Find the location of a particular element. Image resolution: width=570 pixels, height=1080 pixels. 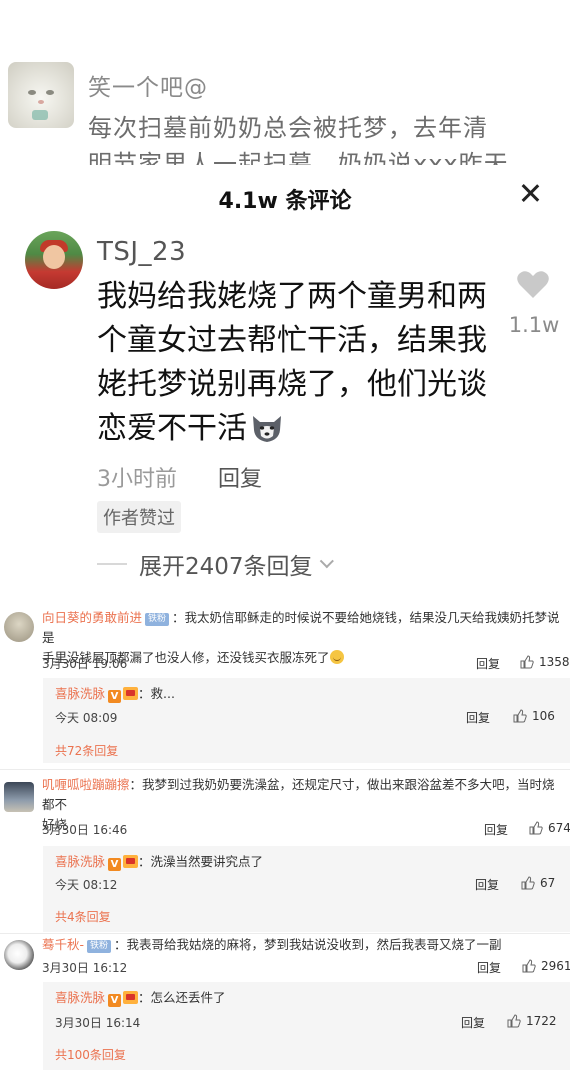

reply-time: 今天 08:09 is located at coordinates (86, 718).